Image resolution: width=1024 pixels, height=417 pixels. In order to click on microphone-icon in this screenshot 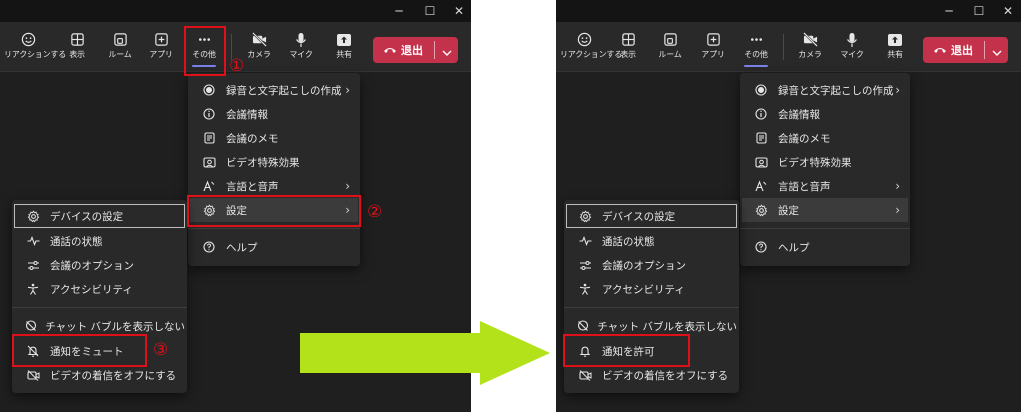, I will do `click(301, 39)`.